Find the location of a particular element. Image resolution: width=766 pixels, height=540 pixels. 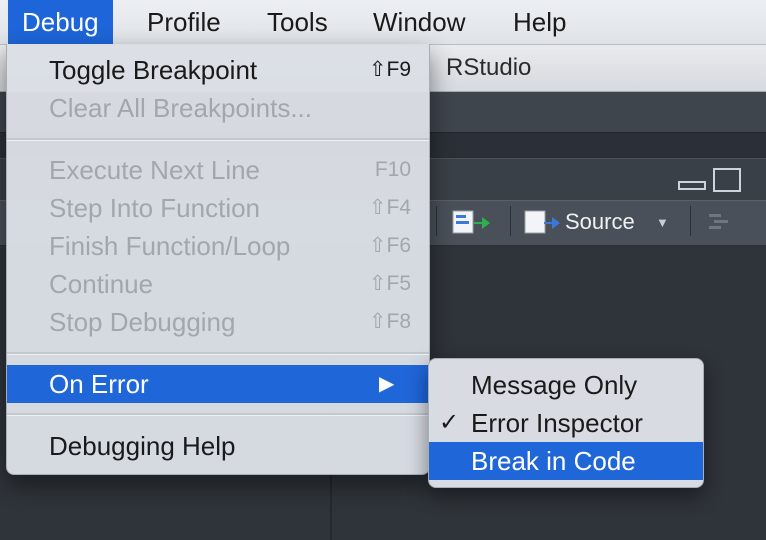

source-icon is located at coordinates (543, 222).